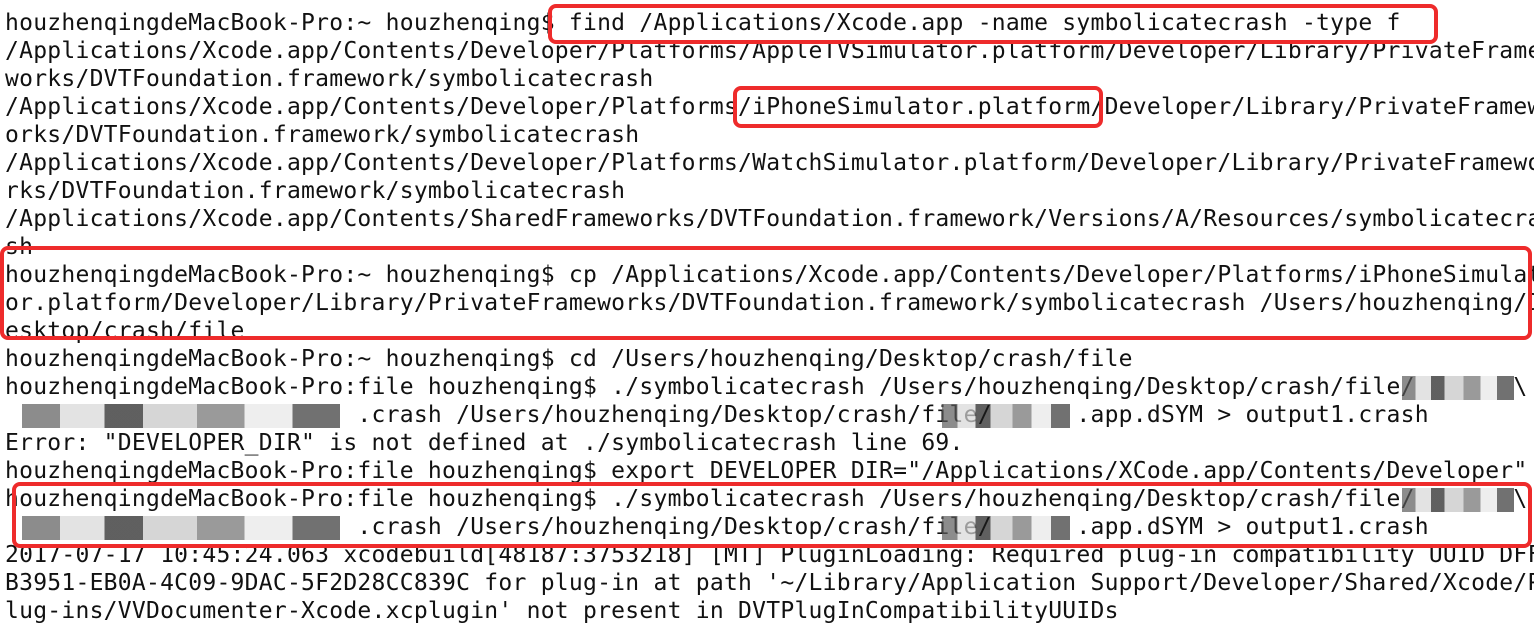 This screenshot has width=1534, height=626. I want to click on terminal-line-12: esktop/crash/file, so click(125, 331).